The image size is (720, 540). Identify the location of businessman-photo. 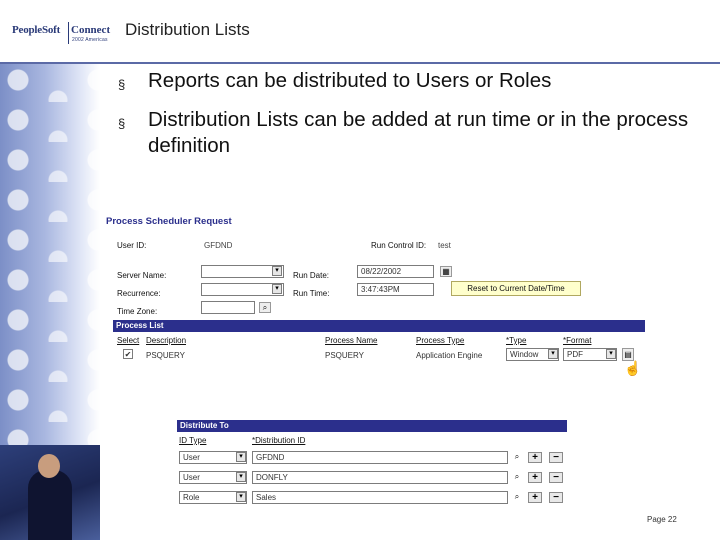
(50, 492).